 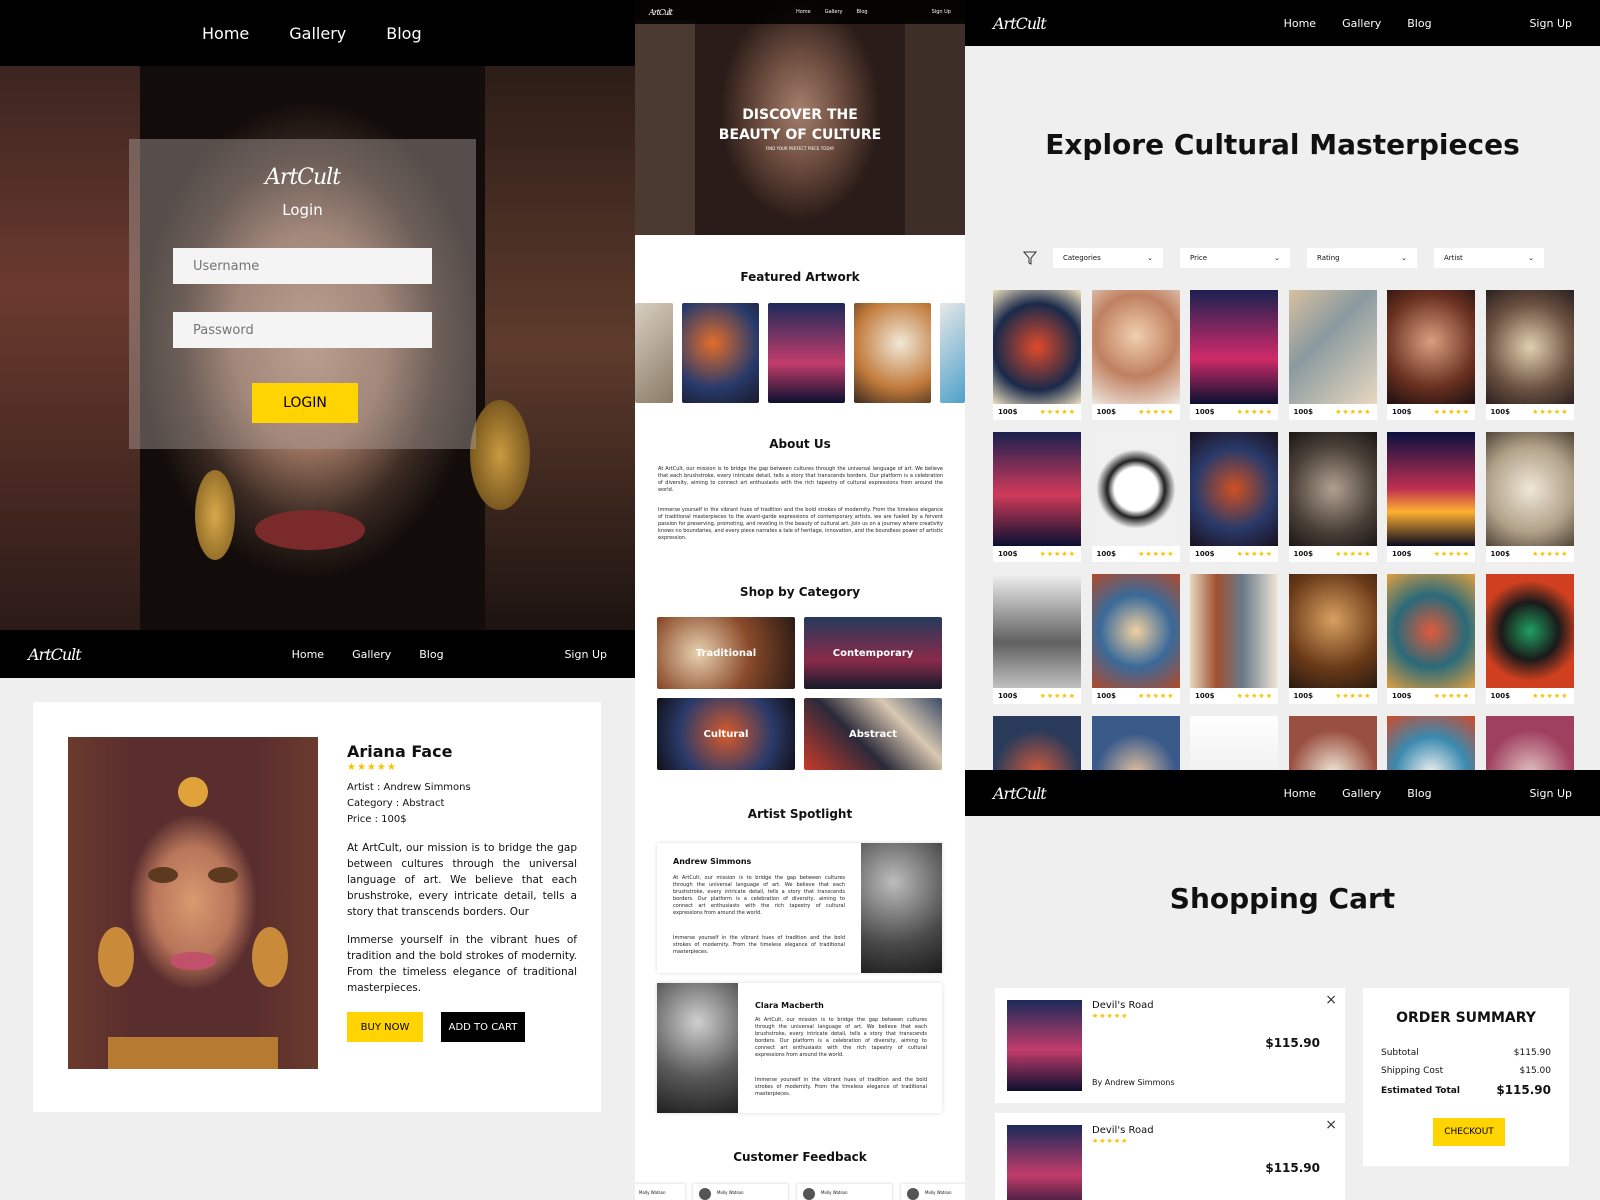 What do you see at coordinates (1489, 258) in the screenshot?
I see `filter-artist: Artist ⌄` at bounding box center [1489, 258].